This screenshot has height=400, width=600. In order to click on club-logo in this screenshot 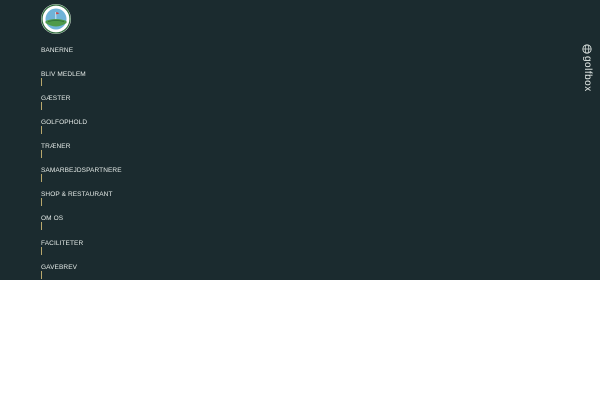, I will do `click(56, 19)`.